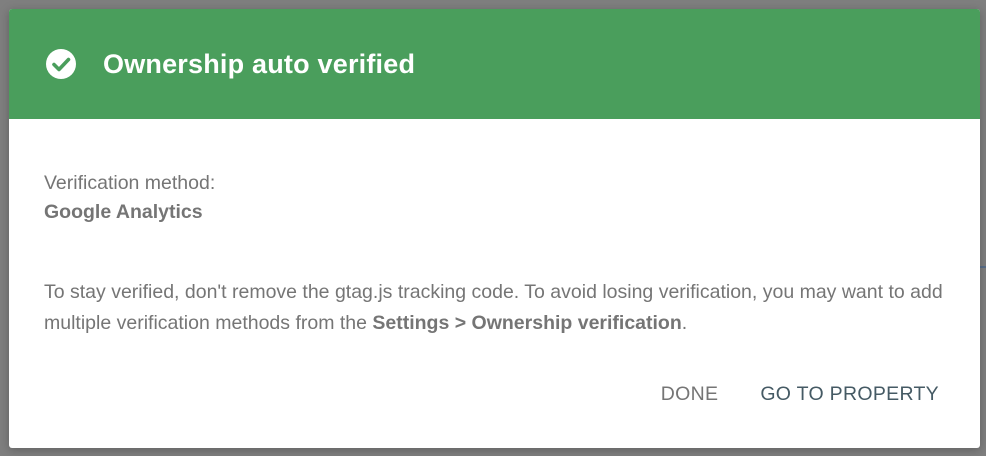 The height and width of the screenshot is (456, 986). Describe the element at coordinates (684, 323) in the screenshot. I see `note-end: .` at that location.